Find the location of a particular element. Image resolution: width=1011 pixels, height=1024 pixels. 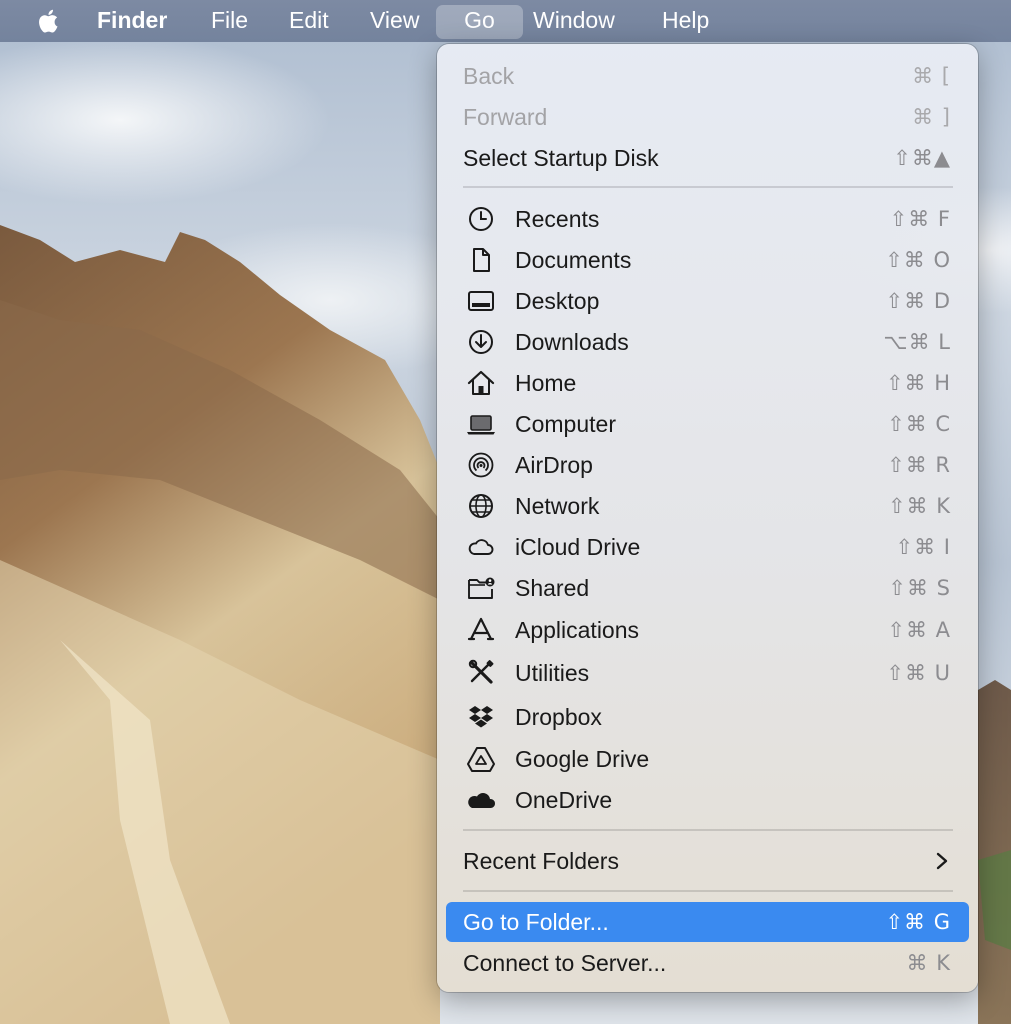

clock-icon is located at coordinates (481, 219).